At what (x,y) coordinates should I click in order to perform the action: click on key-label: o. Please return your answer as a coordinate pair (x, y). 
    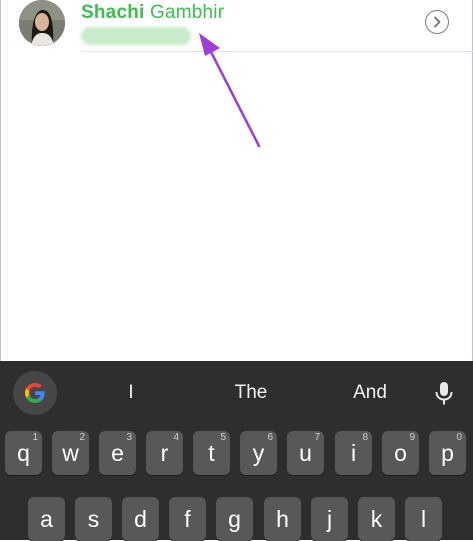
    Looking at the image, I should click on (400, 453).